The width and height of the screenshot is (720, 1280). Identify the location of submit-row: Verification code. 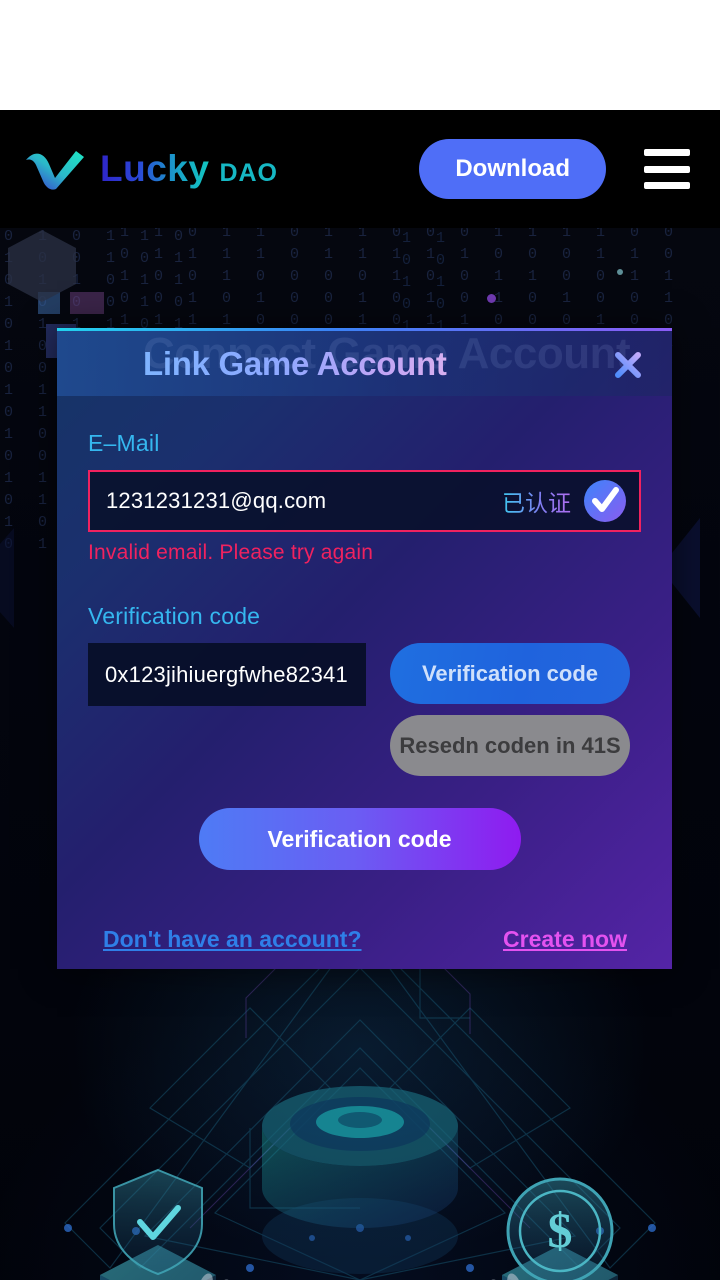
(364, 839).